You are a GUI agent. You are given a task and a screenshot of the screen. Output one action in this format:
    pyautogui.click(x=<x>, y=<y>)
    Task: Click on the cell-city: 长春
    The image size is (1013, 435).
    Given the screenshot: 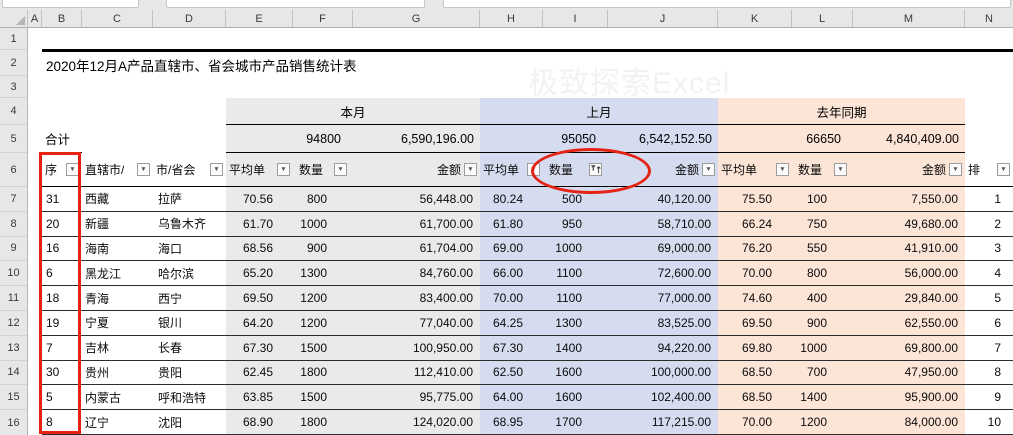 What is the action you would take?
    pyautogui.click(x=189, y=348)
    